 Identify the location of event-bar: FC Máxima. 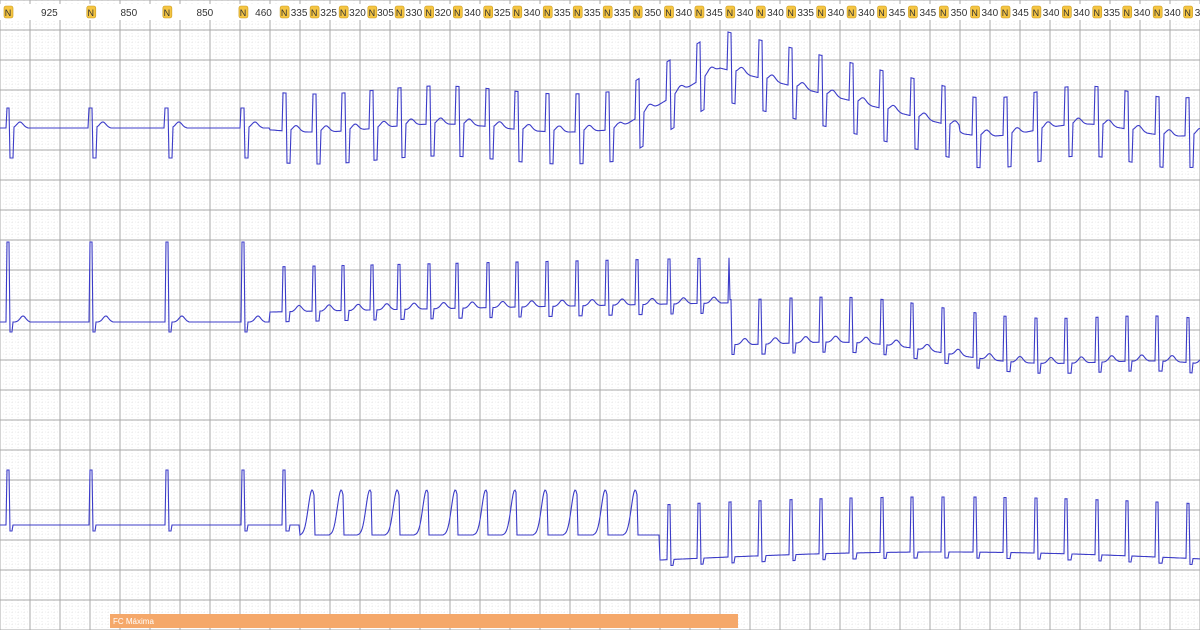
(424, 621).